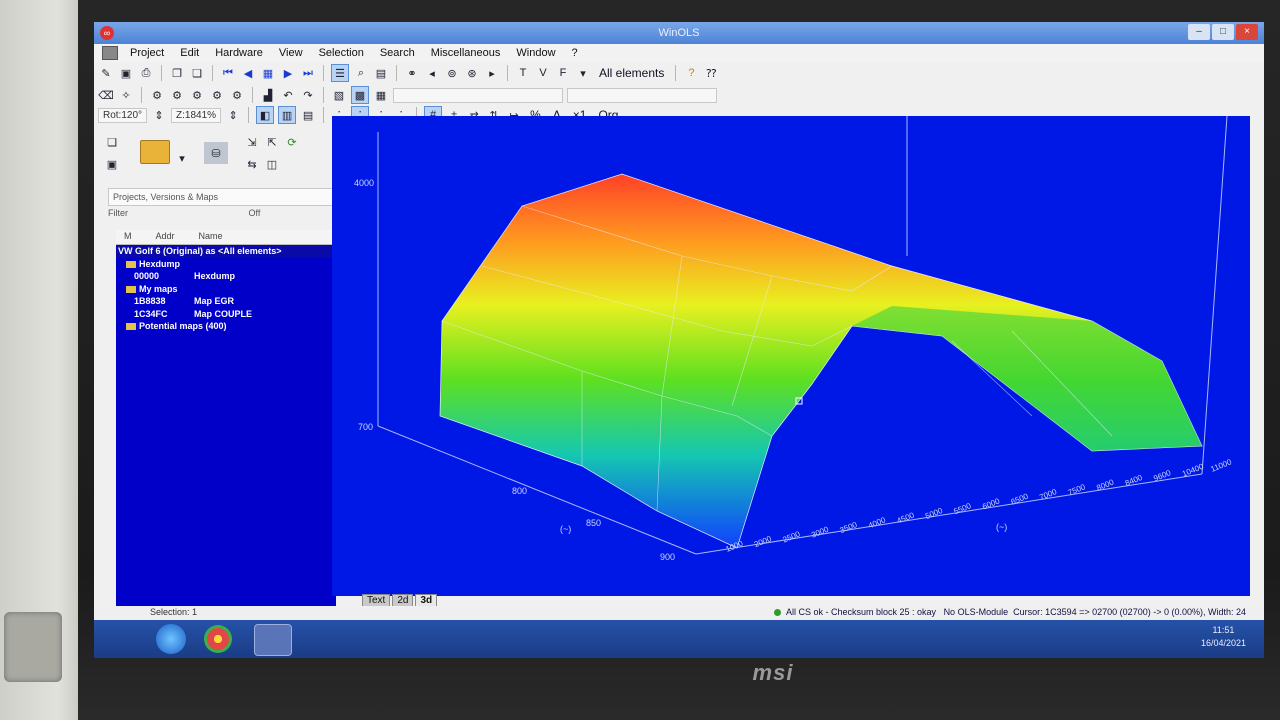 The width and height of the screenshot is (1280, 720). Describe the element at coordinates (341, 53) in the screenshot. I see `menu-selection: Selection` at that location.